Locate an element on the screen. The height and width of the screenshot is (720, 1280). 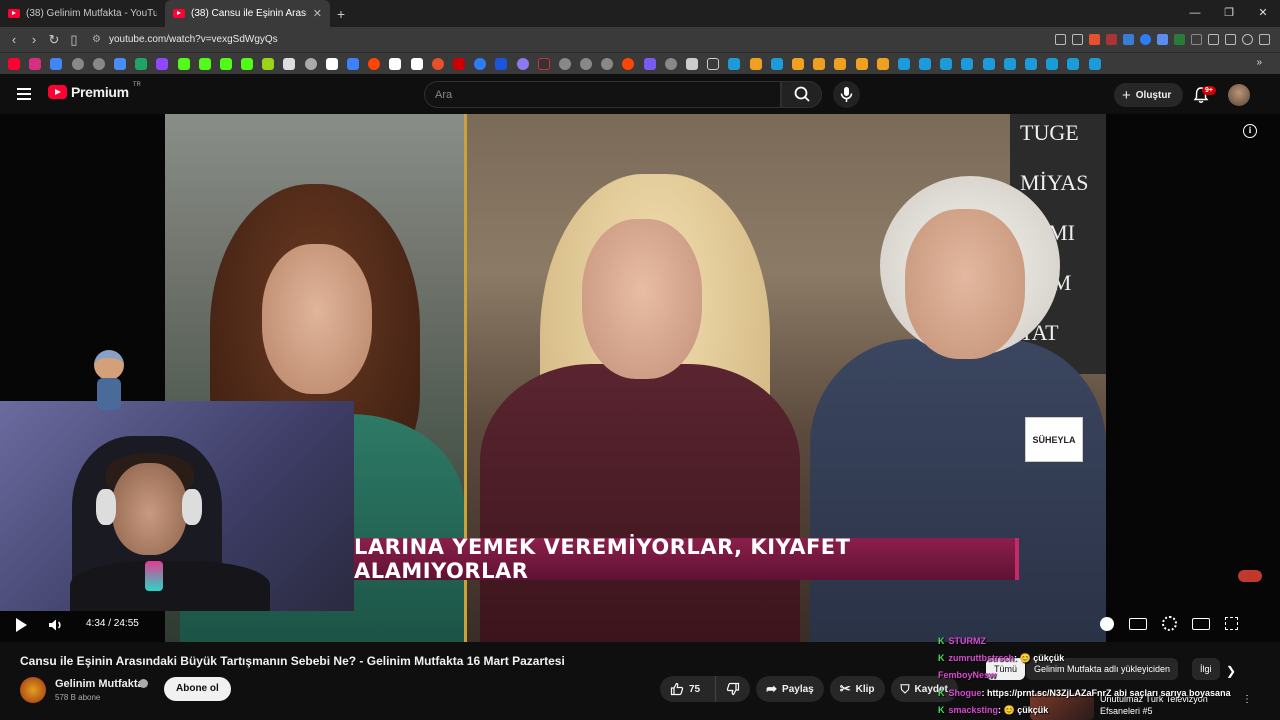
subscribe-button: Abone ol is located at coordinates (197, 689).